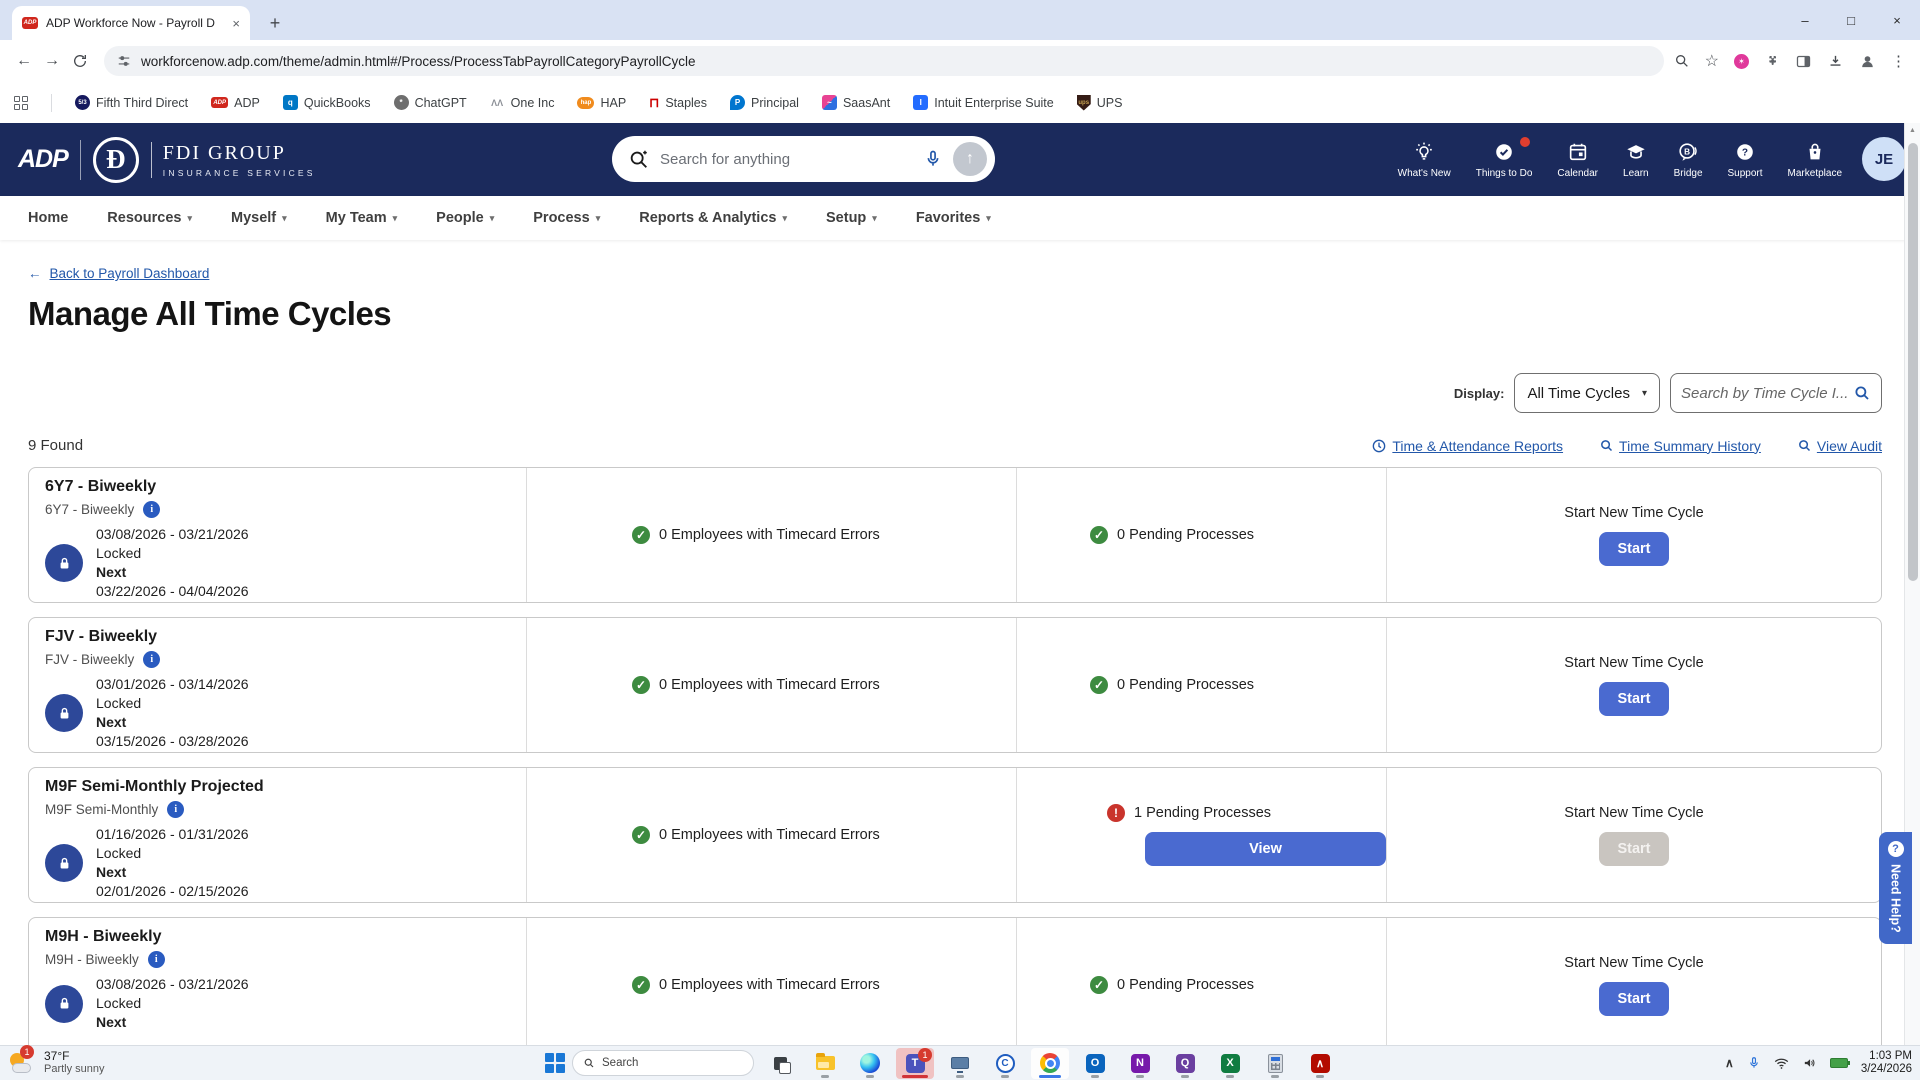 Image resolution: width=1920 pixels, height=1080 pixels. Describe the element at coordinates (1897, 20) in the screenshot. I see `close-icon: ×` at that location.